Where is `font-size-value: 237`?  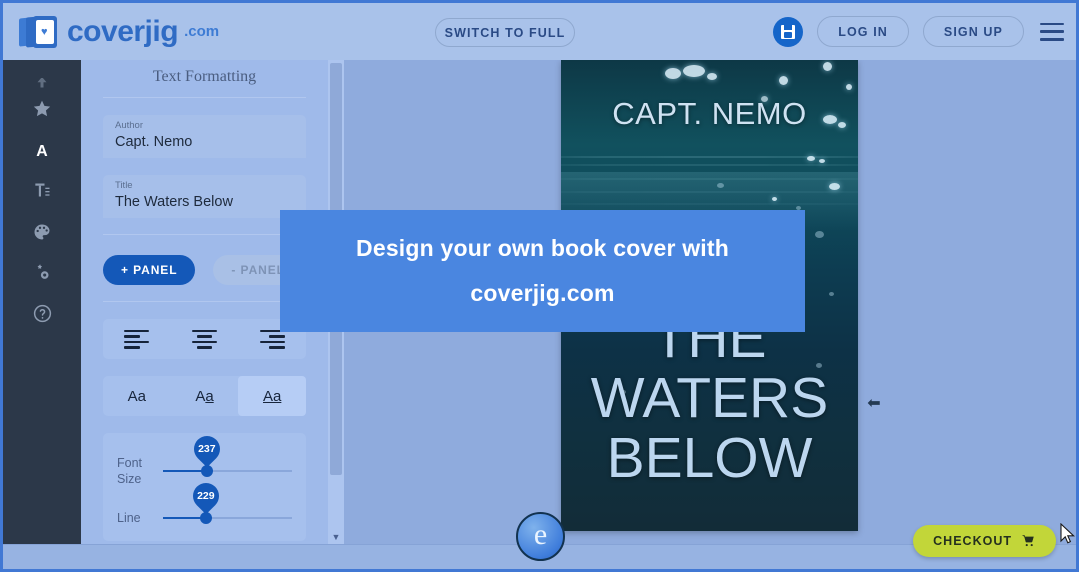 font-size-value: 237 is located at coordinates (207, 449).